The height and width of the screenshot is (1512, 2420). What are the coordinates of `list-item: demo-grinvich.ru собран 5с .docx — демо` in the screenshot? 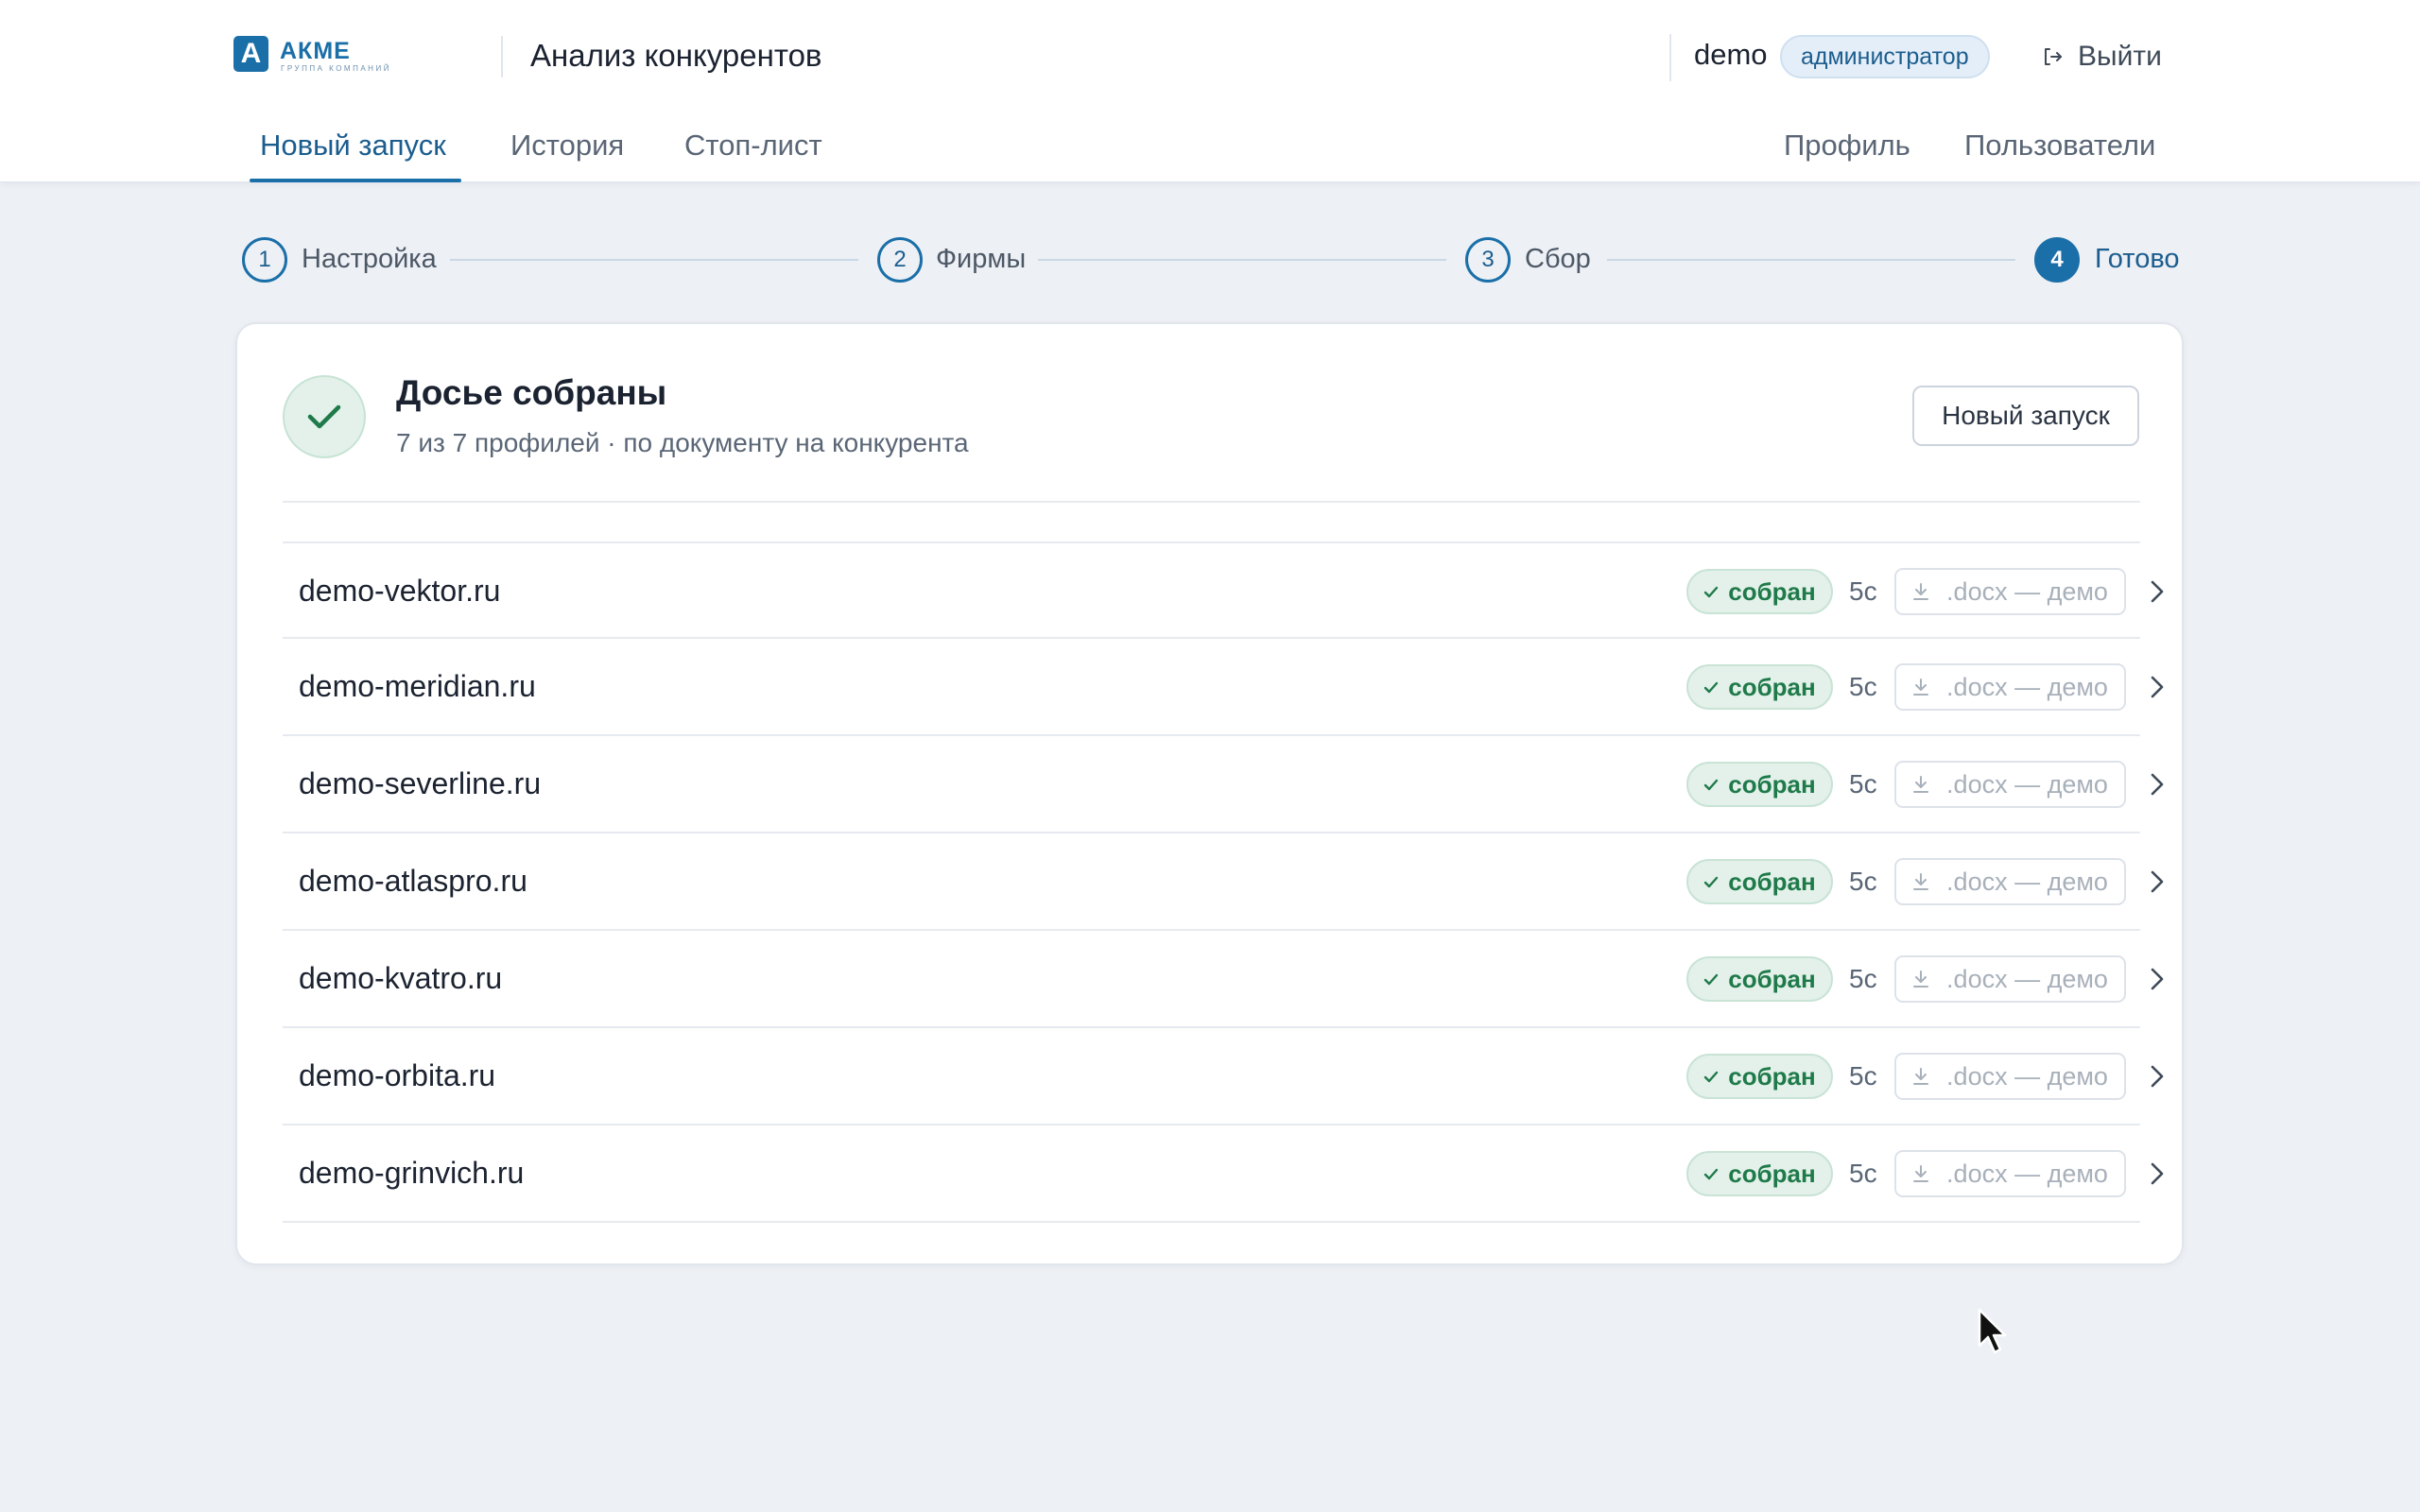 It's located at (1224, 1174).